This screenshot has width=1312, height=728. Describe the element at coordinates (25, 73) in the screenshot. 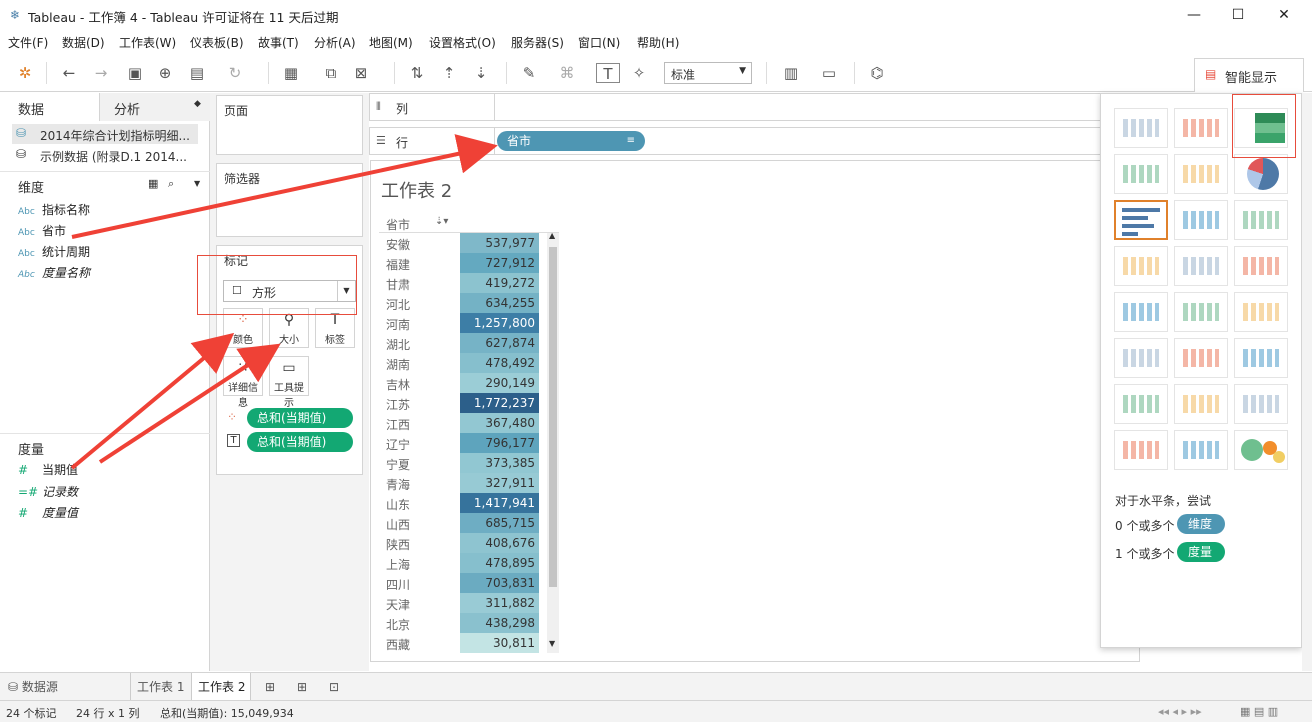

I see `tableau-icon: ✲` at that location.